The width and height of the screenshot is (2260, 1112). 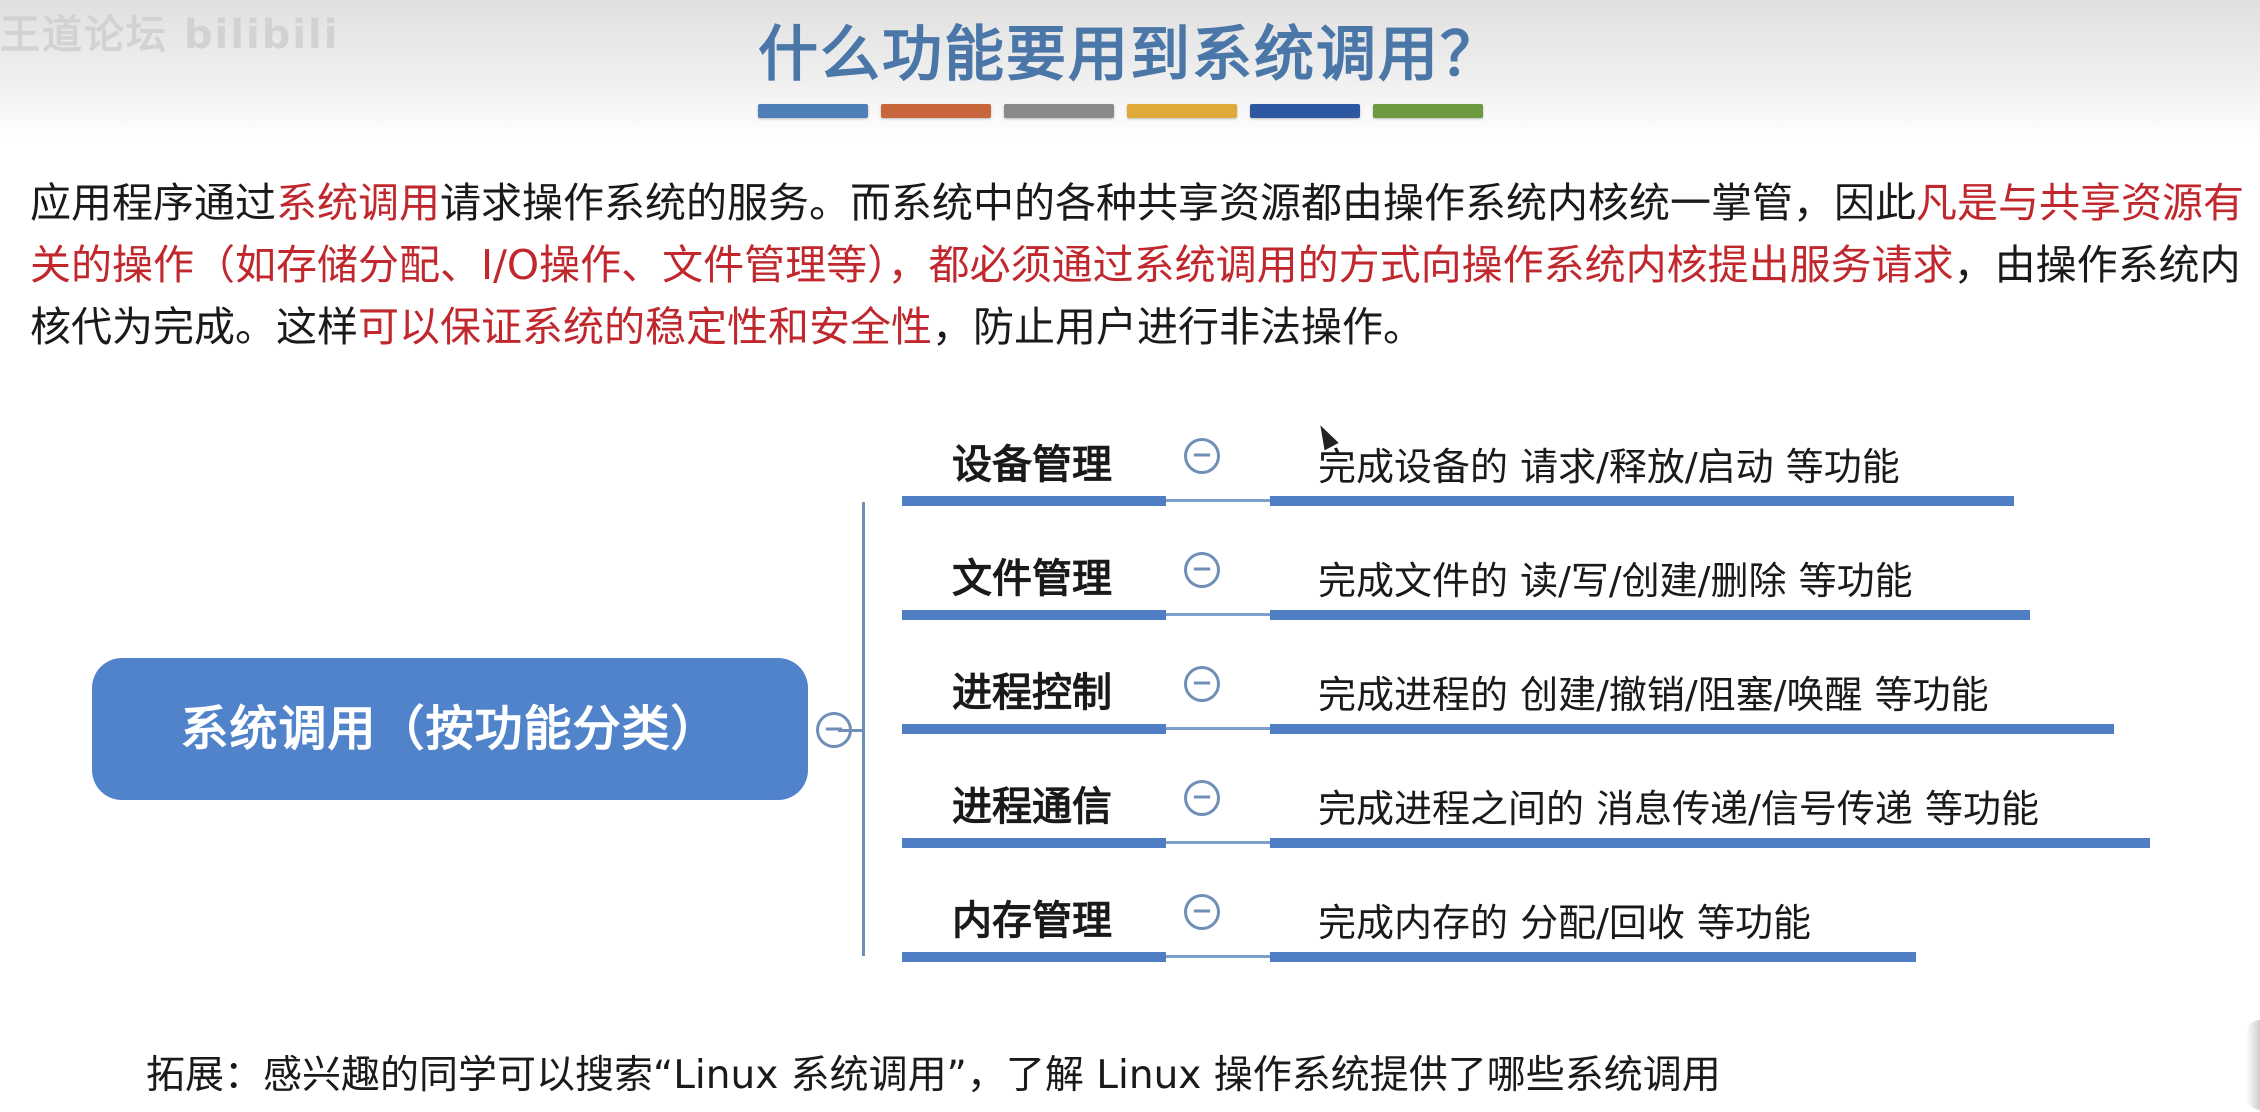 I want to click on desc-file-management: 完成文件的 读/写/创建/删除 等功能, so click(x=1615, y=581).